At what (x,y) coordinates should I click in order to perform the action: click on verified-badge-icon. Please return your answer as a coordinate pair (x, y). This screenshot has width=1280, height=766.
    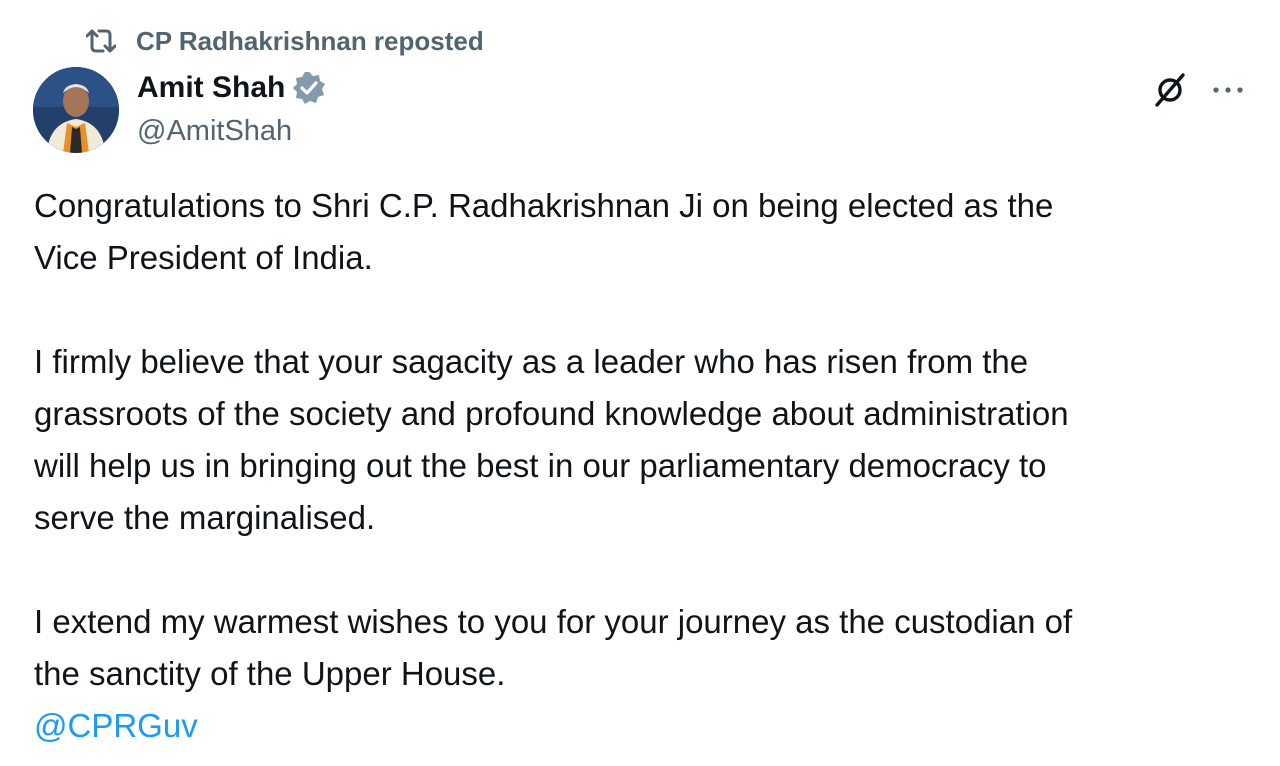
    Looking at the image, I should click on (309, 88).